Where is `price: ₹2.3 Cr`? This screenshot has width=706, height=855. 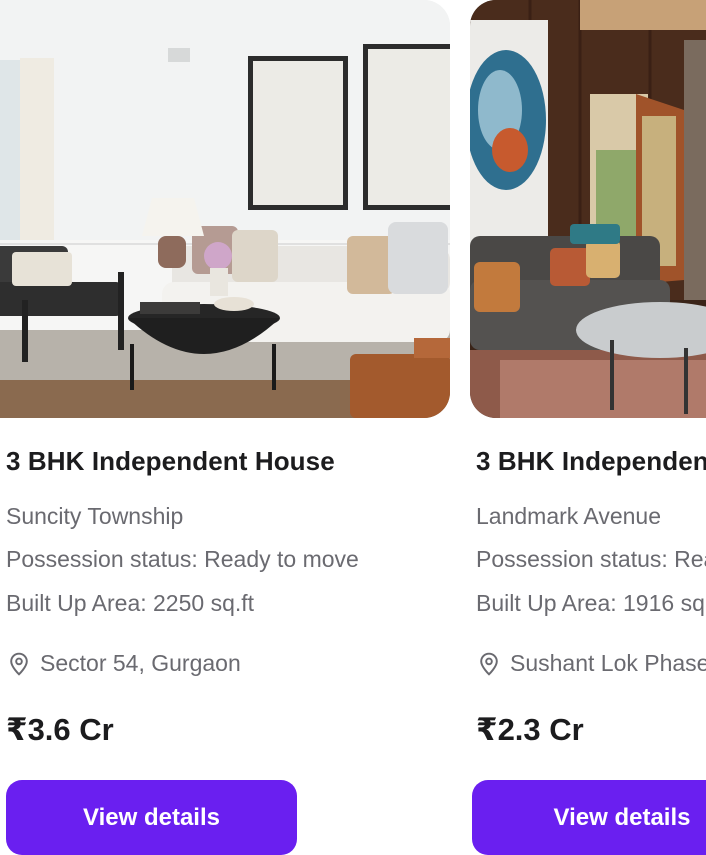
price: ₹2.3 Cr is located at coordinates (530, 729).